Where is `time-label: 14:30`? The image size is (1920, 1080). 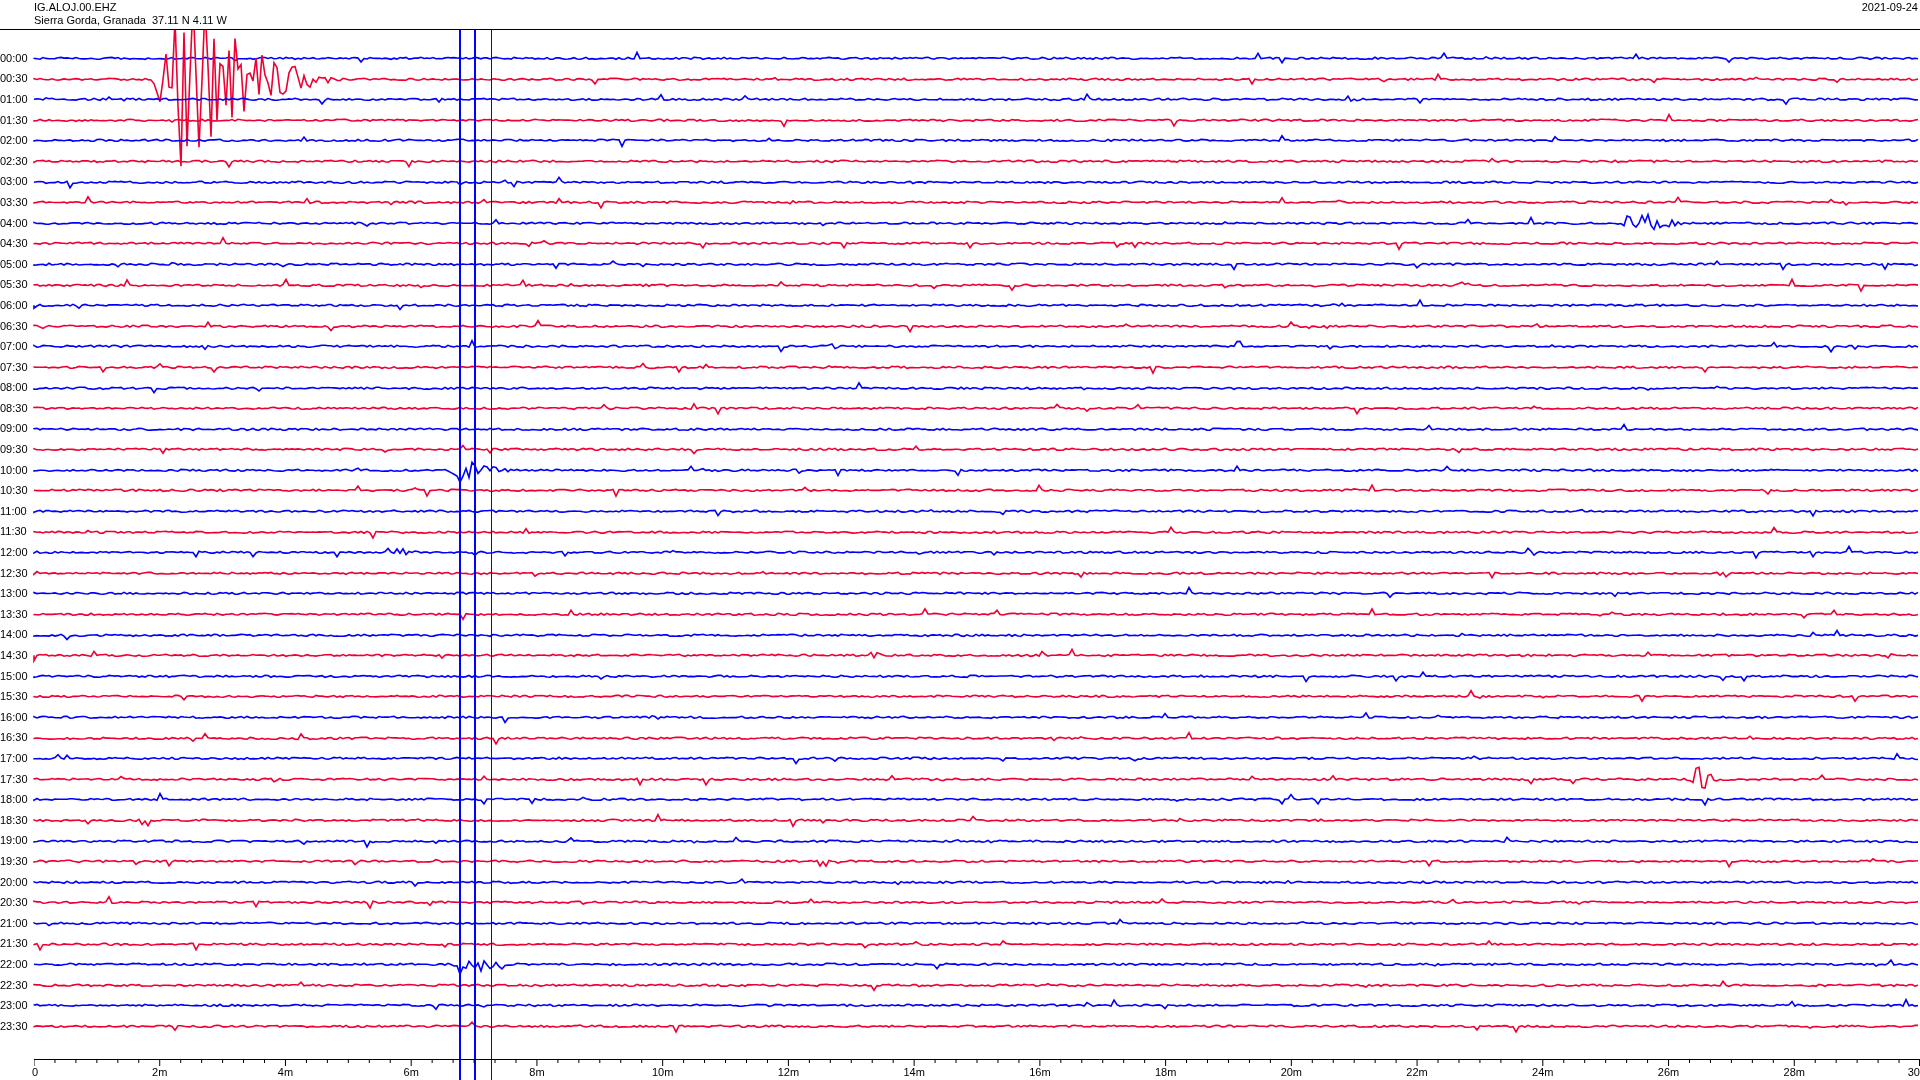
time-label: 14:30 is located at coordinates (14, 655).